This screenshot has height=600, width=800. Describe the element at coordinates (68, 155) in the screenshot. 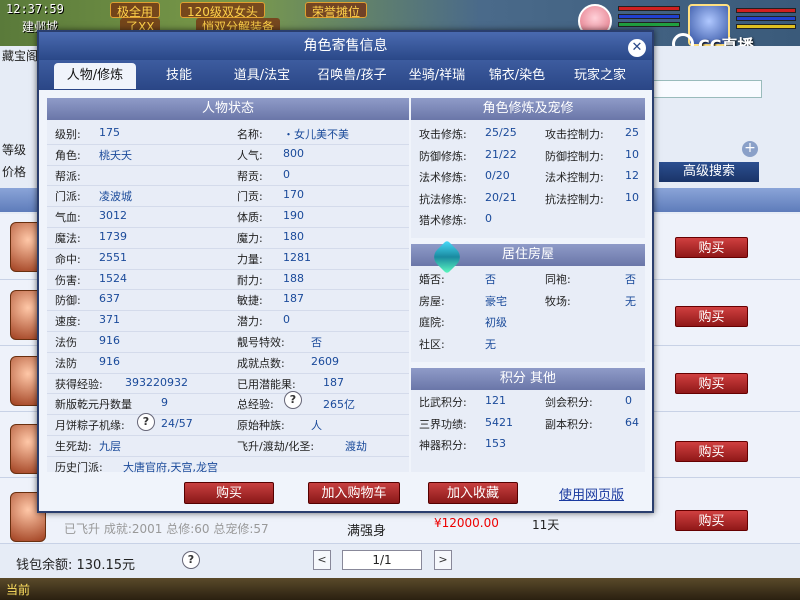

I see `status-label: 角色:` at that location.